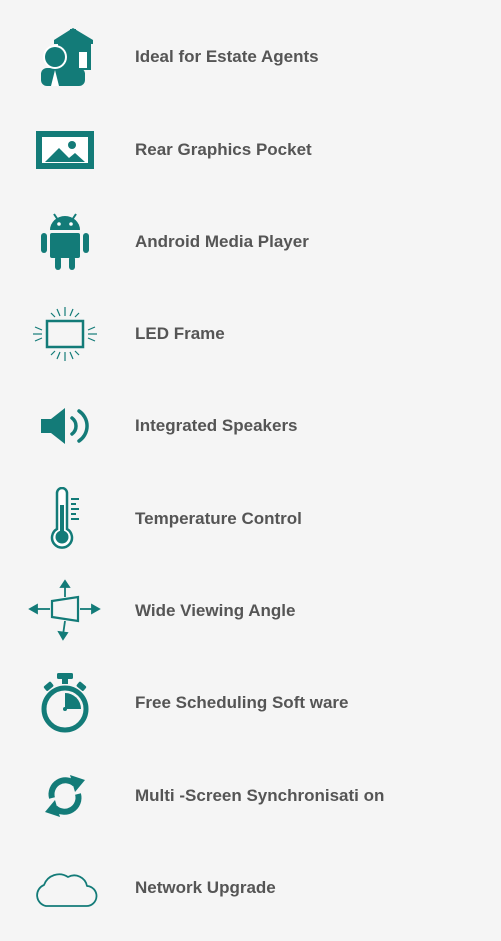  I want to click on sync-icon, so click(65, 796).